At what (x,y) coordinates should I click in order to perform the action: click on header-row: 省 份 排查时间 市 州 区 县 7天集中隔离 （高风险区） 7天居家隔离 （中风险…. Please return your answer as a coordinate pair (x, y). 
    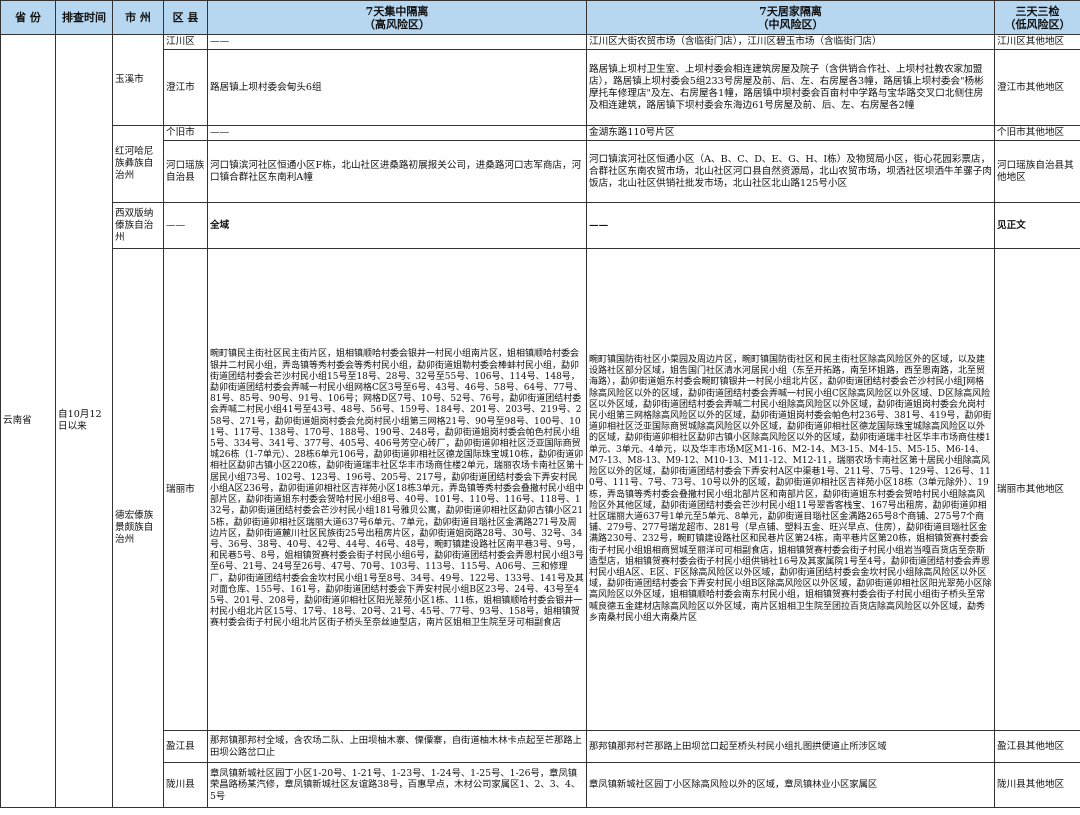
    Looking at the image, I should click on (540, 17).